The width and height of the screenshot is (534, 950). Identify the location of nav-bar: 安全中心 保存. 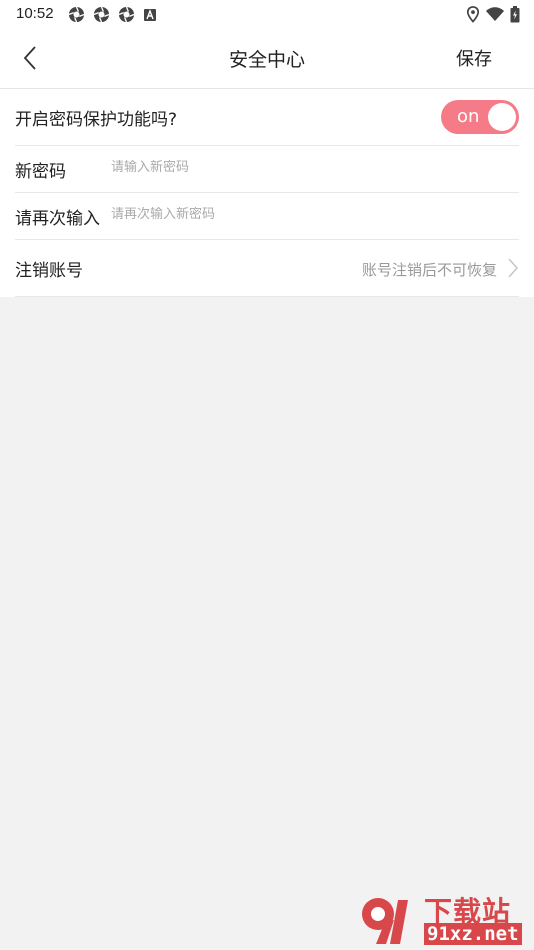
(267, 58).